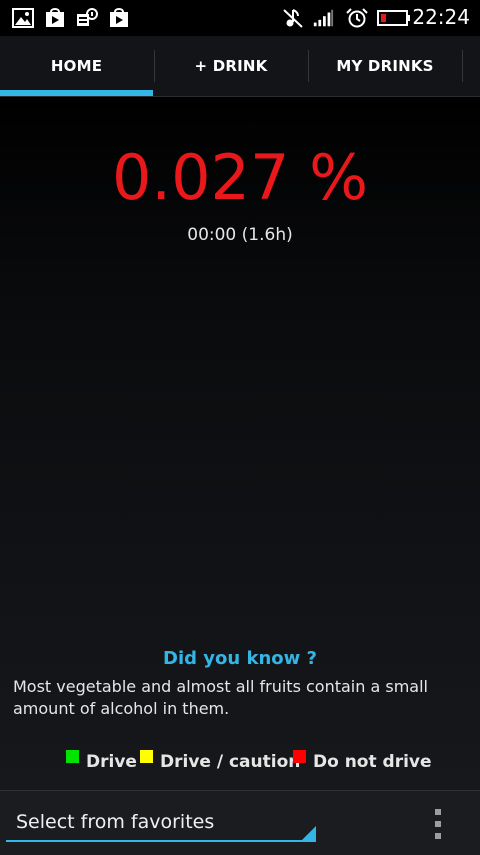 This screenshot has height=855, width=480. I want to click on legend-item-caution: Drive / caution, so click(220, 761).